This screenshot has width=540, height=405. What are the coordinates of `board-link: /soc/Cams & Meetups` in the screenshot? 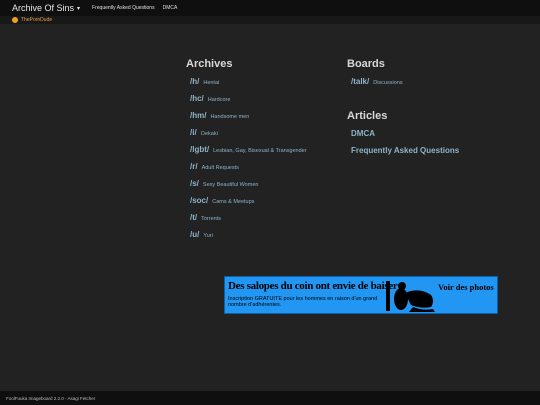 It's located at (246, 204).